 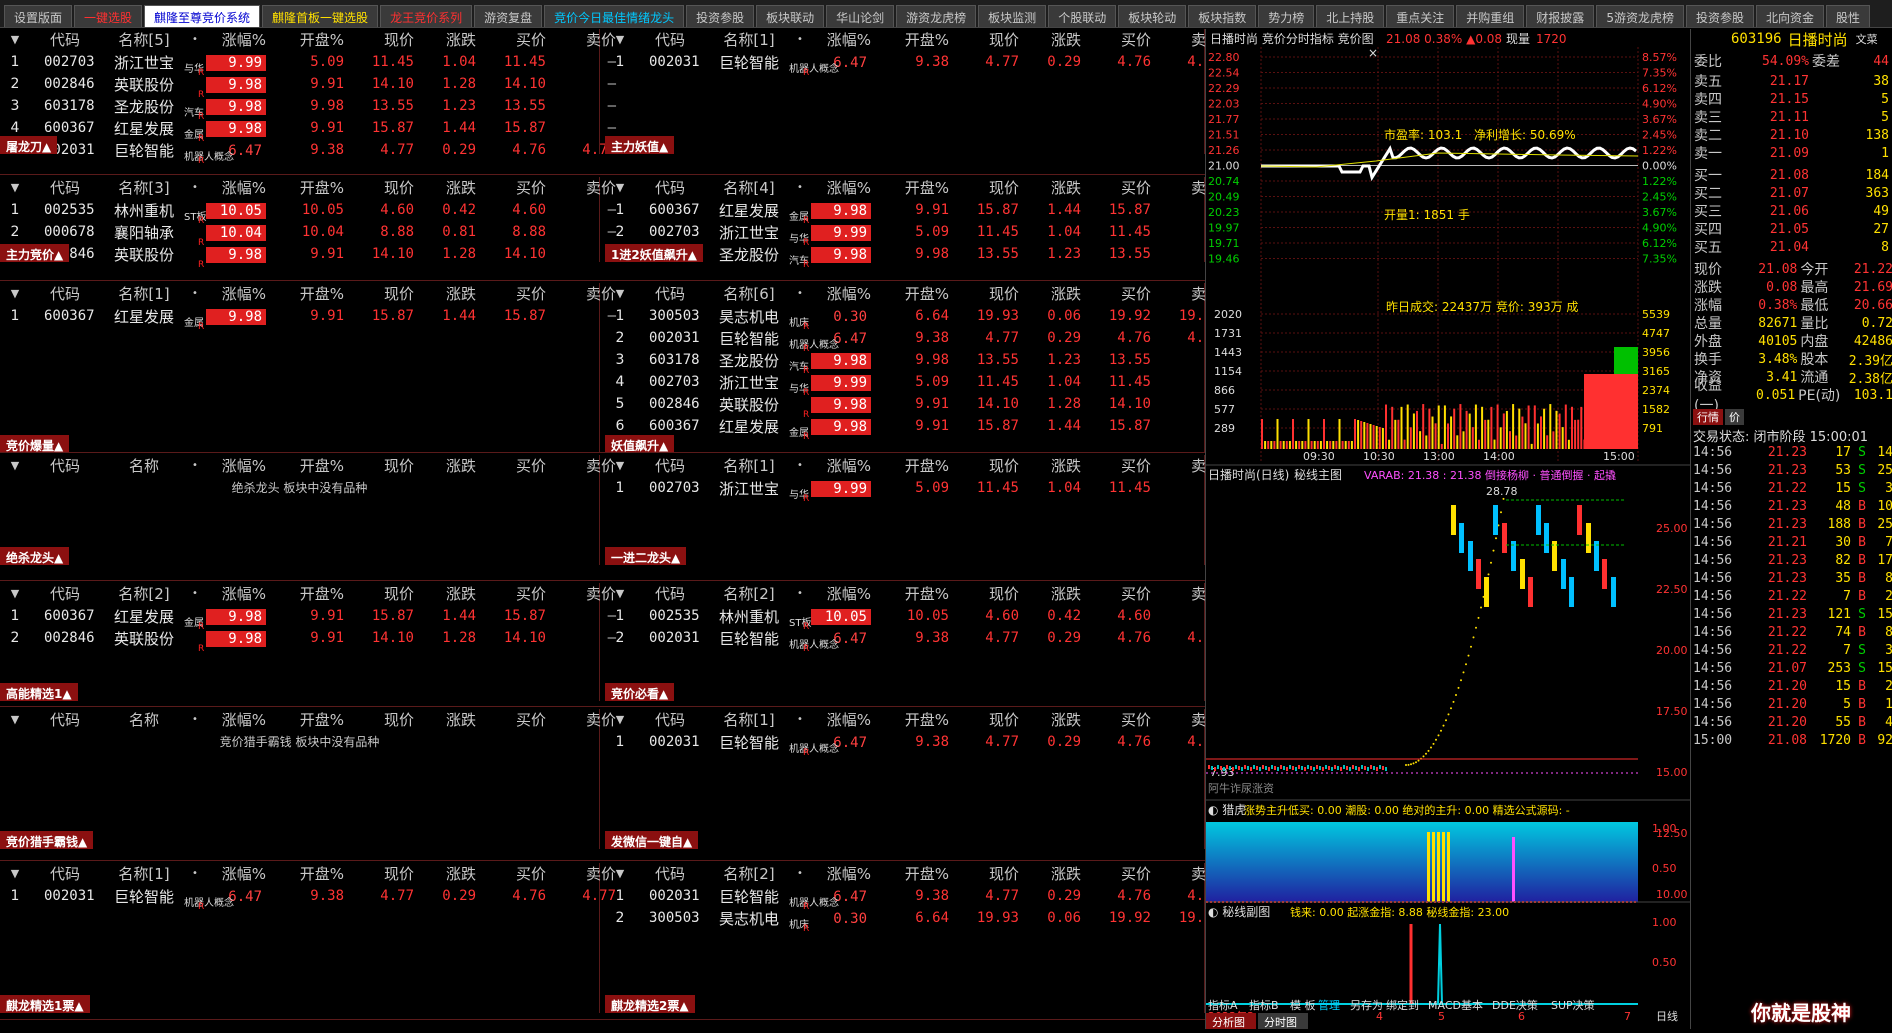 I want to click on table-row: 2 002846 英联股份 R 9.98 9.91 14.10 1.28 14.10–, so click(x=308, y=87).